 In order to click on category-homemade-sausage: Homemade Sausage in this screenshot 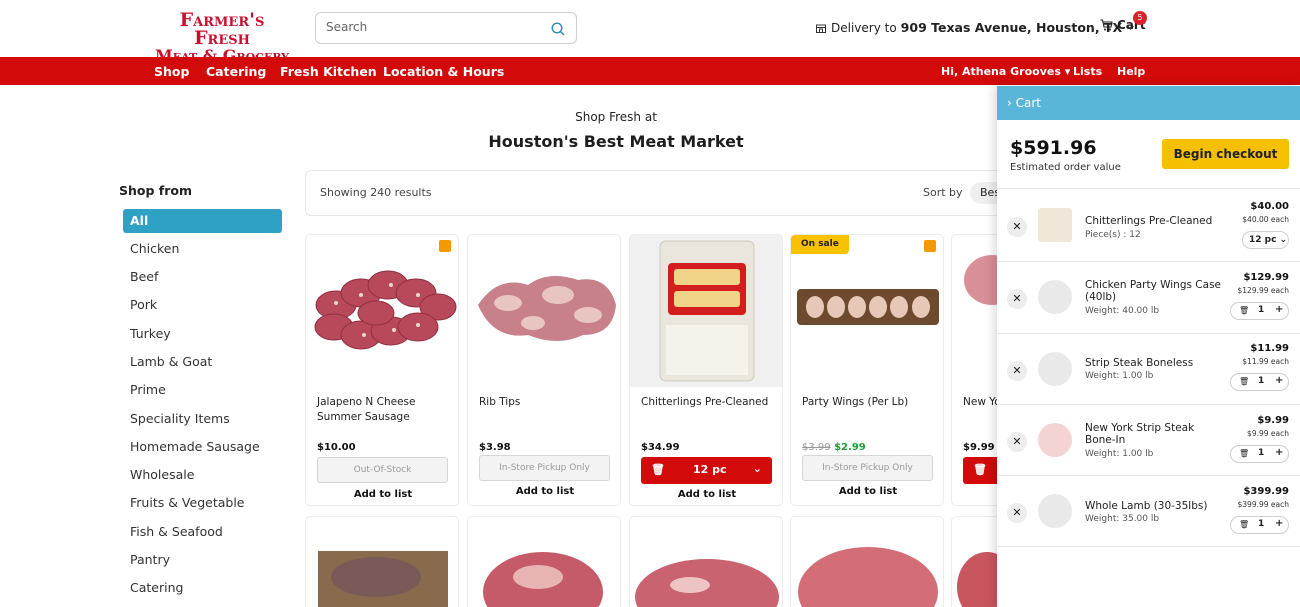, I will do `click(202, 447)`.